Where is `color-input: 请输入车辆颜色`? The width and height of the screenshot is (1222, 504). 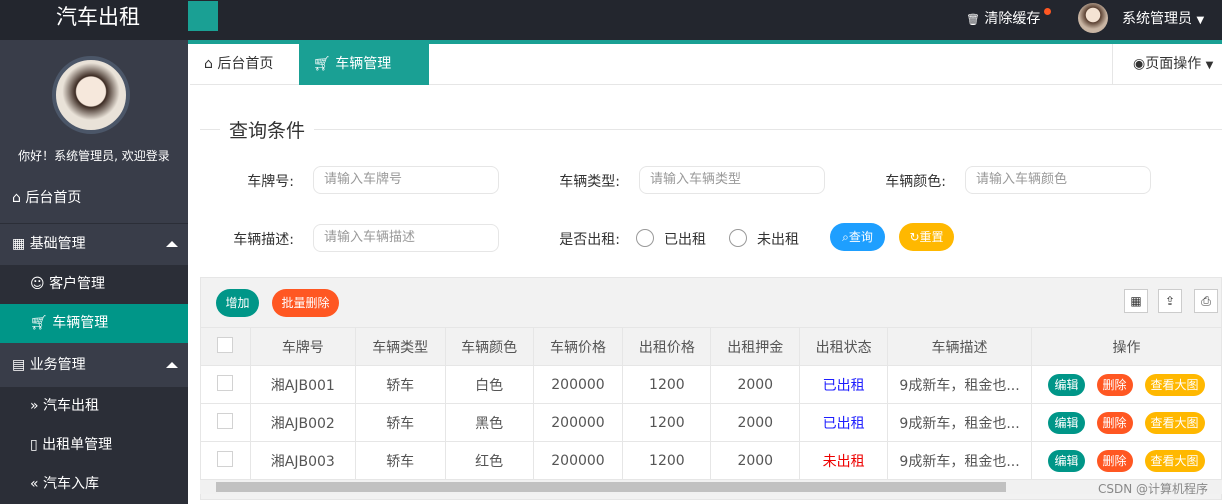
color-input: 请输入车辆颜色 is located at coordinates (1058, 180).